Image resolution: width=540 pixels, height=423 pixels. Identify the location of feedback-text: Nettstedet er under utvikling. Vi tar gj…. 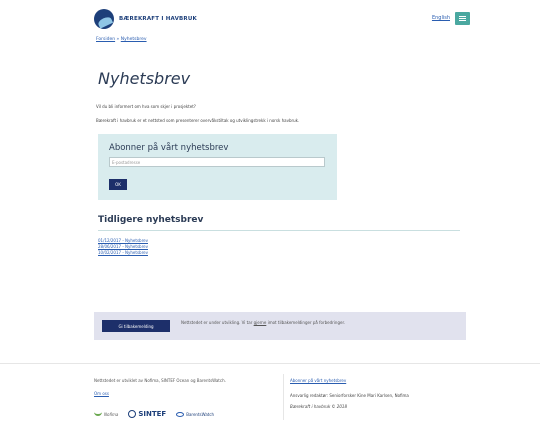
(263, 322).